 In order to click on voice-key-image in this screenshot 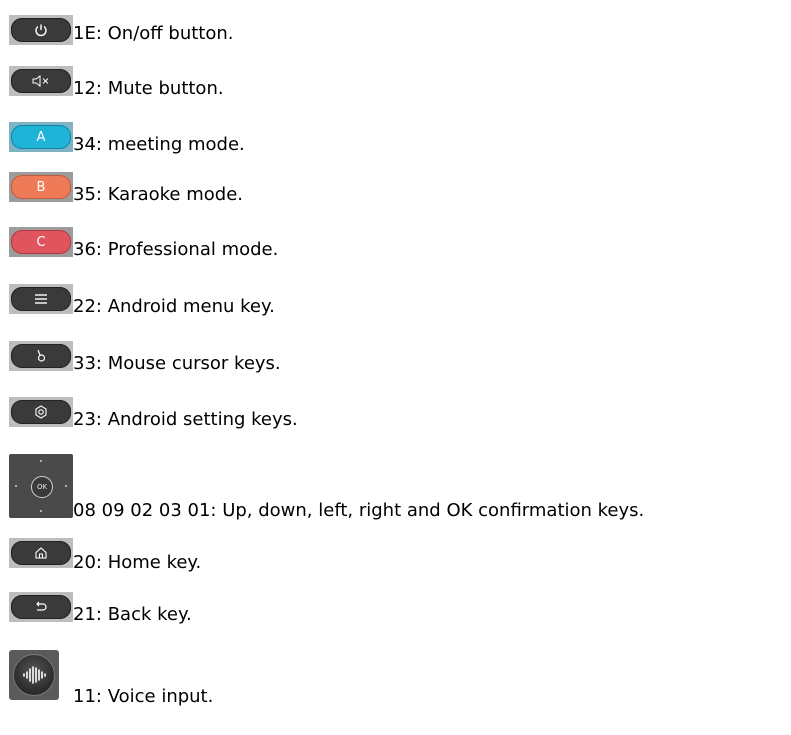, I will do `click(34, 675)`.